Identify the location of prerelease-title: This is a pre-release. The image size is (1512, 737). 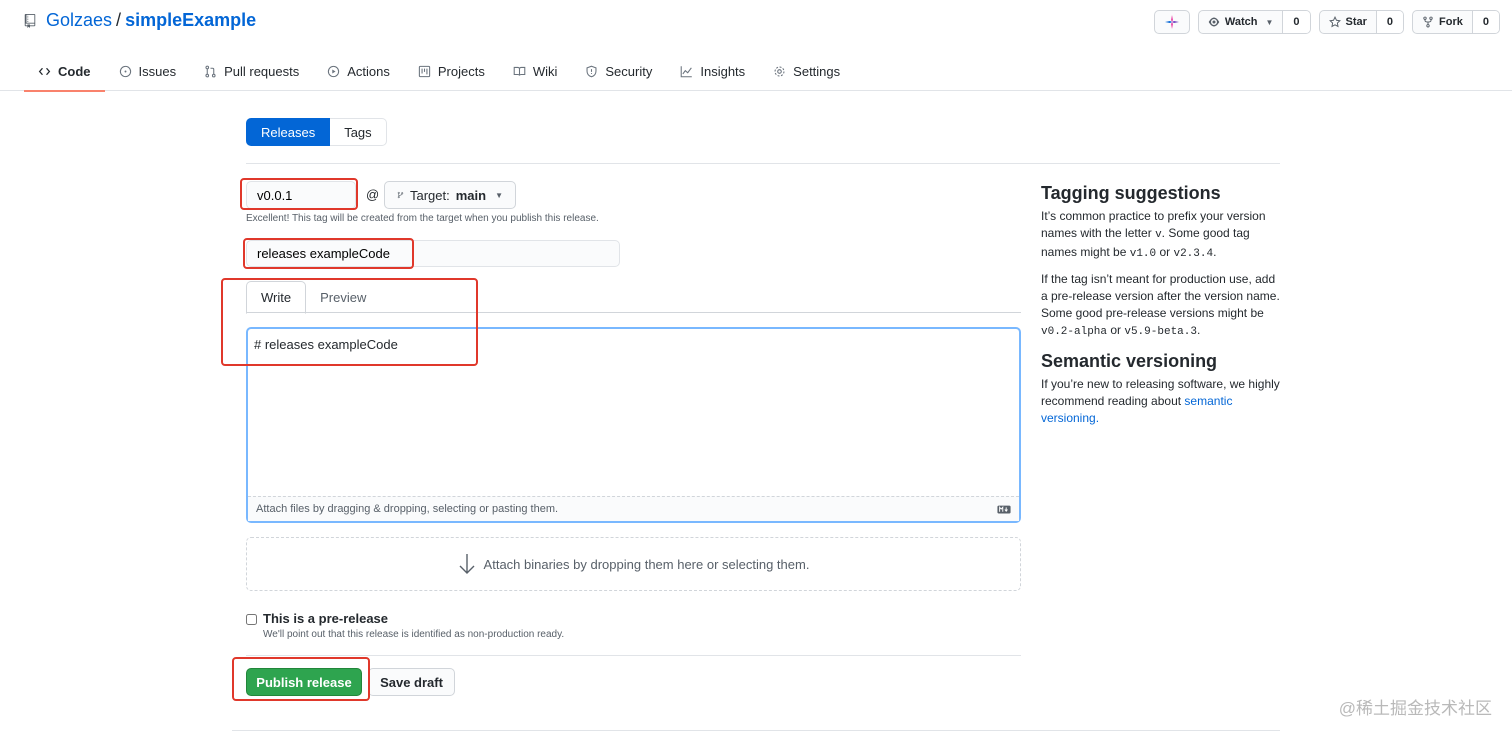
(413, 618).